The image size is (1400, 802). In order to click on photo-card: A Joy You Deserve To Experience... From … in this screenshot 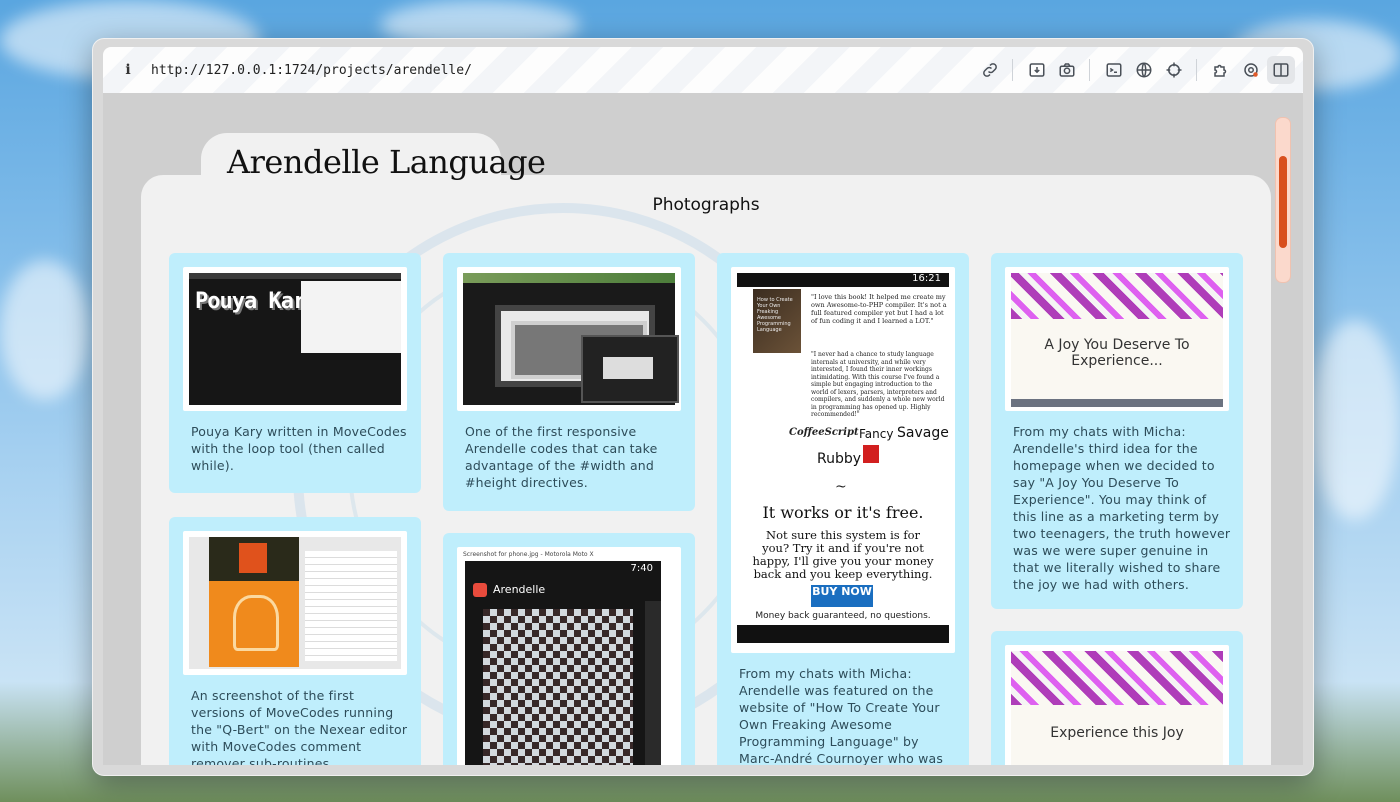, I will do `click(1117, 431)`.